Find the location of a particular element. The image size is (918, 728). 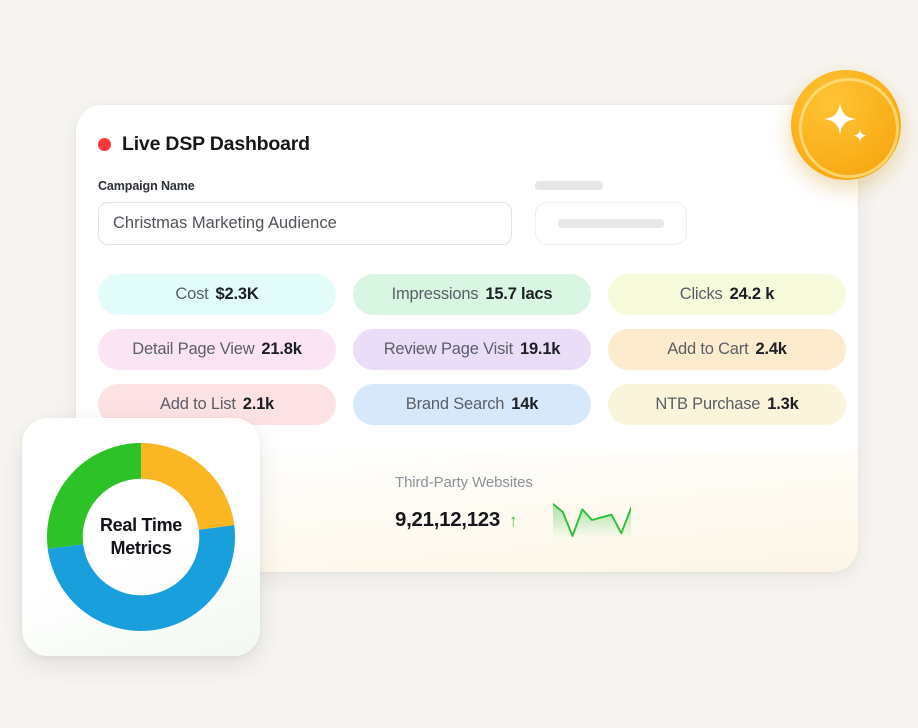

metric-chip-label: Add to List is located at coordinates (197, 404).